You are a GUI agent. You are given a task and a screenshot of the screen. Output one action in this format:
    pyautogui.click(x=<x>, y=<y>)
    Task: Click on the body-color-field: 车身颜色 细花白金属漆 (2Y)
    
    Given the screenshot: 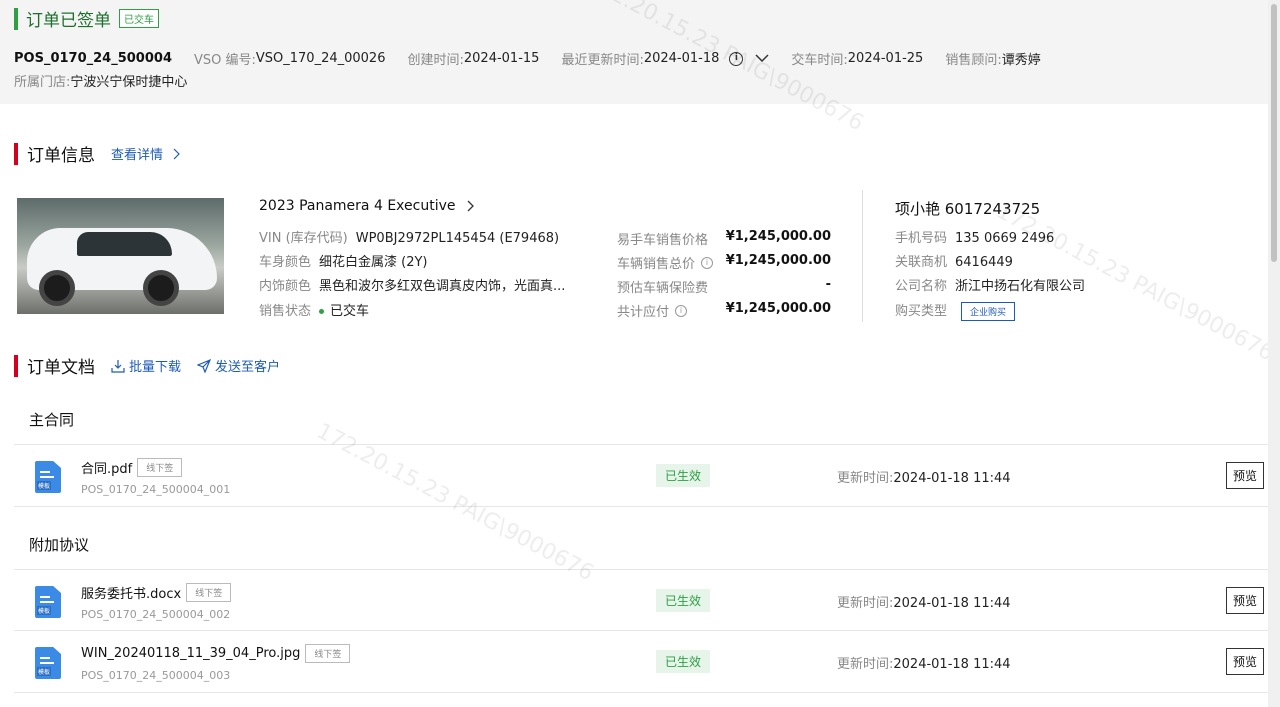 What is the action you would take?
    pyautogui.click(x=343, y=260)
    